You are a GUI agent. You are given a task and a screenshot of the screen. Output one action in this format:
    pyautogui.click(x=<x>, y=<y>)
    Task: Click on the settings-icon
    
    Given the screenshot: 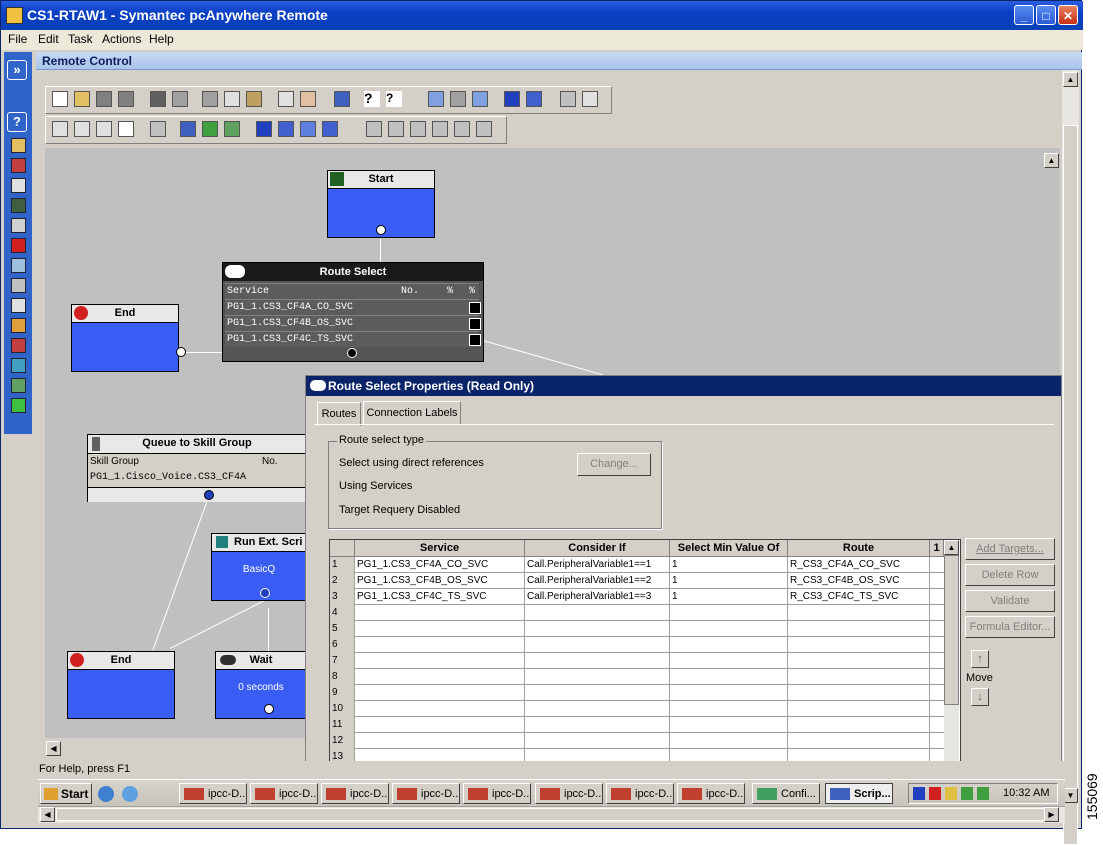 What is the action you would take?
    pyautogui.click(x=18, y=405)
    